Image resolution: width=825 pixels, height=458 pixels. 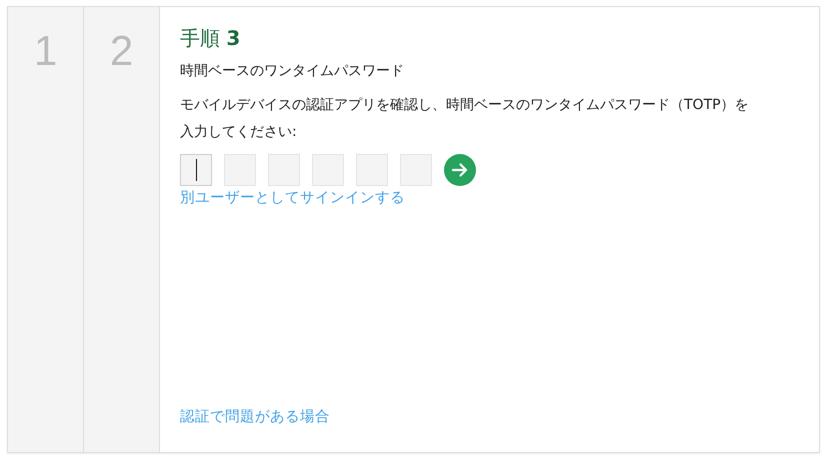 I want to click on submit-button, so click(x=460, y=170).